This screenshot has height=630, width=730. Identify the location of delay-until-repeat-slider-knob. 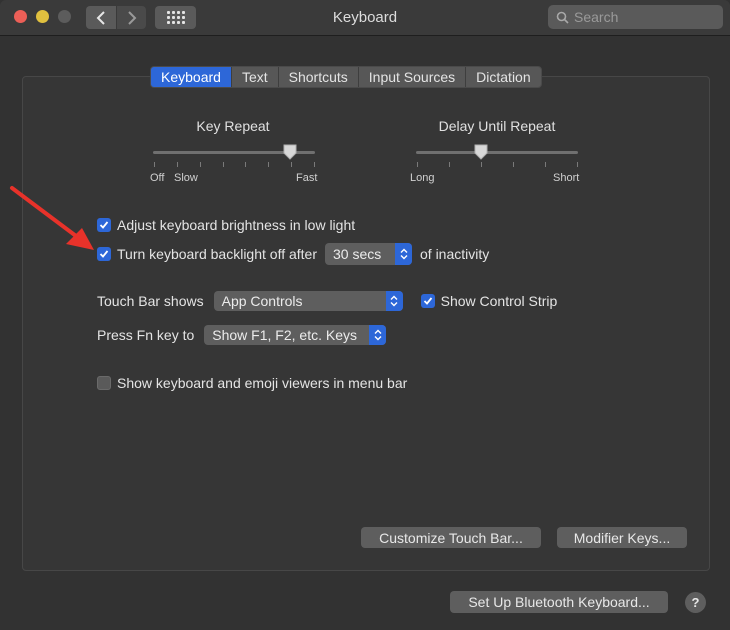
(481, 152).